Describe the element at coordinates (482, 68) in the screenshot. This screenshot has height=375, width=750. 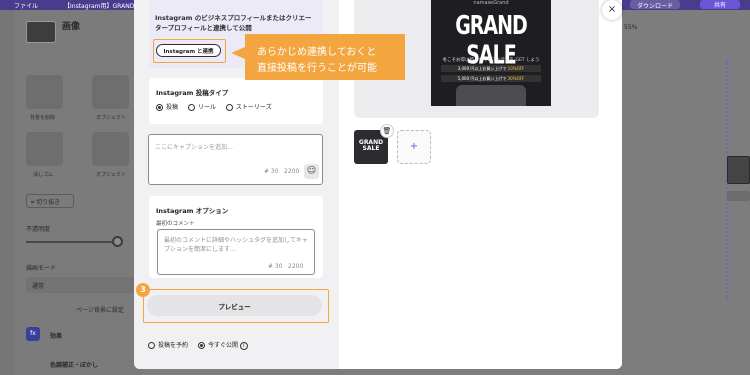
I see `offer-text: 3,000 円以上お買い上げで` at that location.